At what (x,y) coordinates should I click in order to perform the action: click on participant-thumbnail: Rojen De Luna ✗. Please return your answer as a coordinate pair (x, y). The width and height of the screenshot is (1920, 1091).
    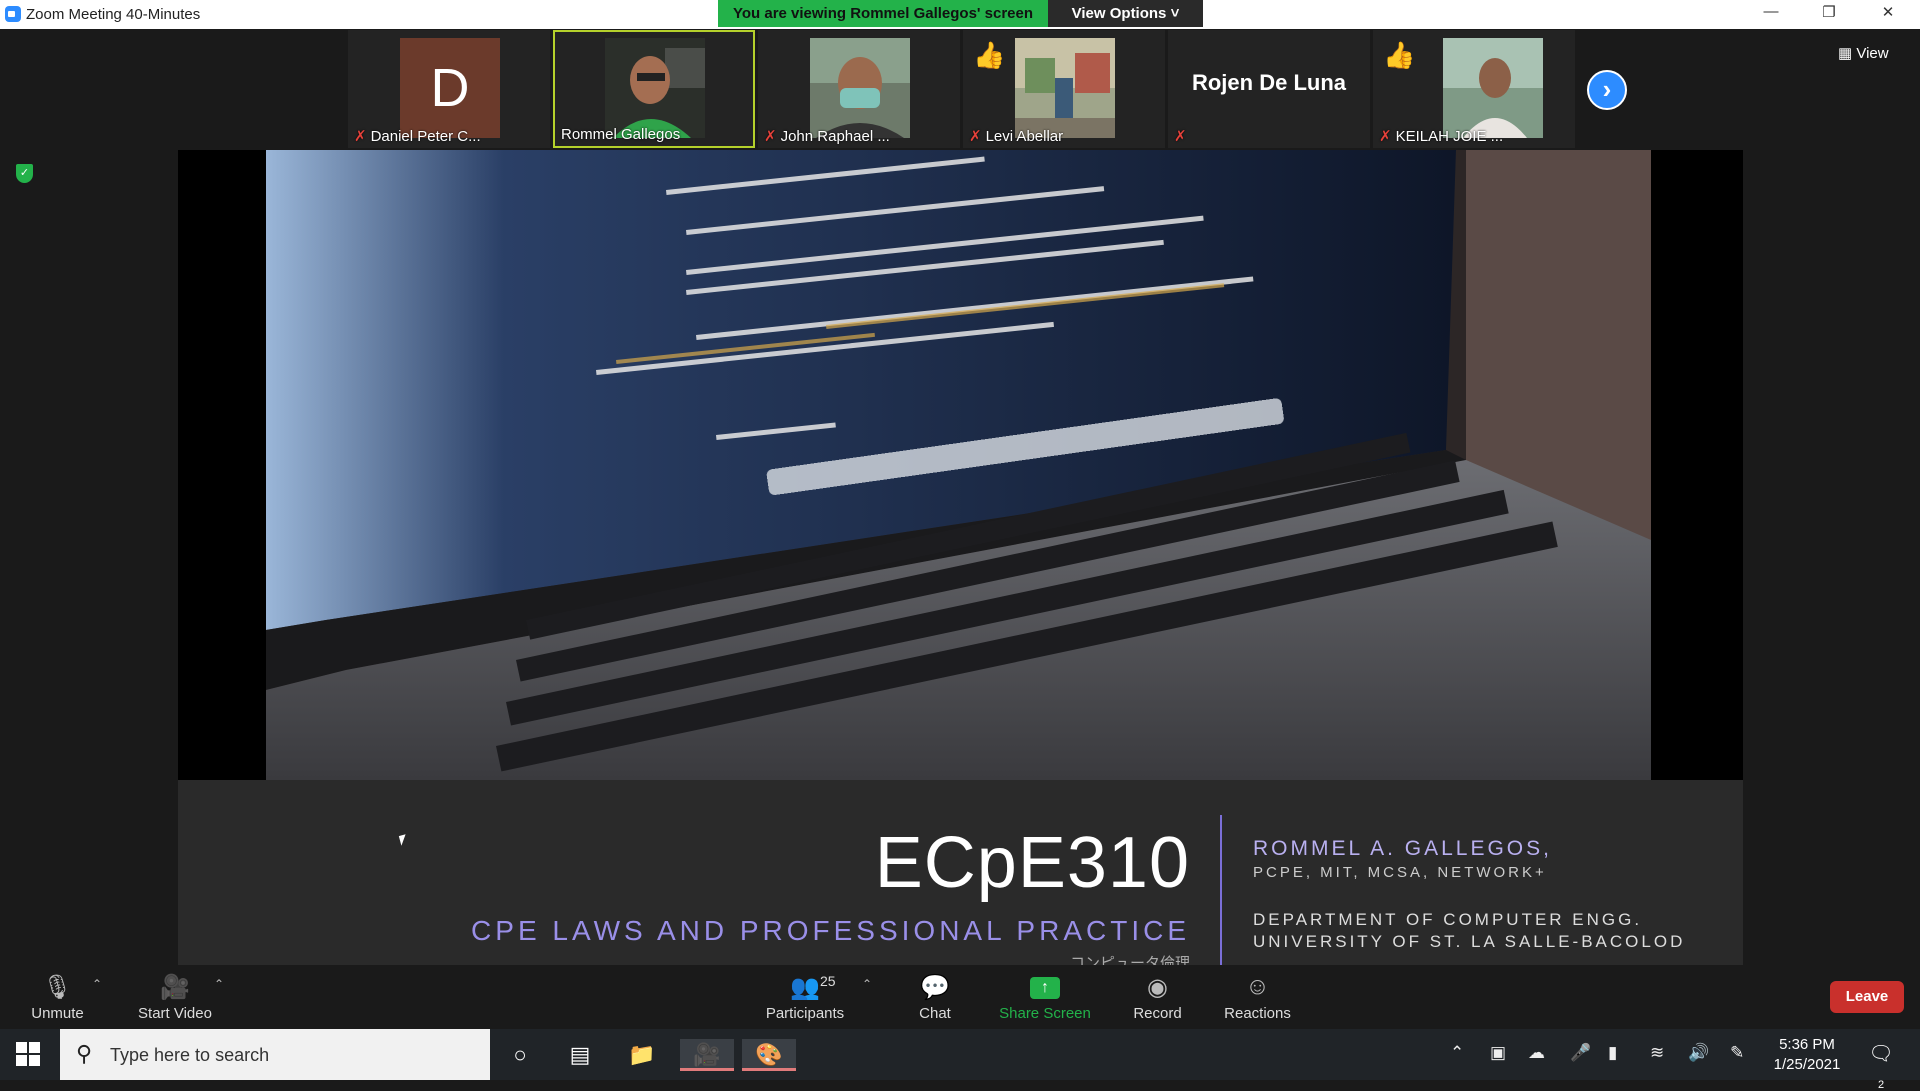
    Looking at the image, I should click on (1269, 89).